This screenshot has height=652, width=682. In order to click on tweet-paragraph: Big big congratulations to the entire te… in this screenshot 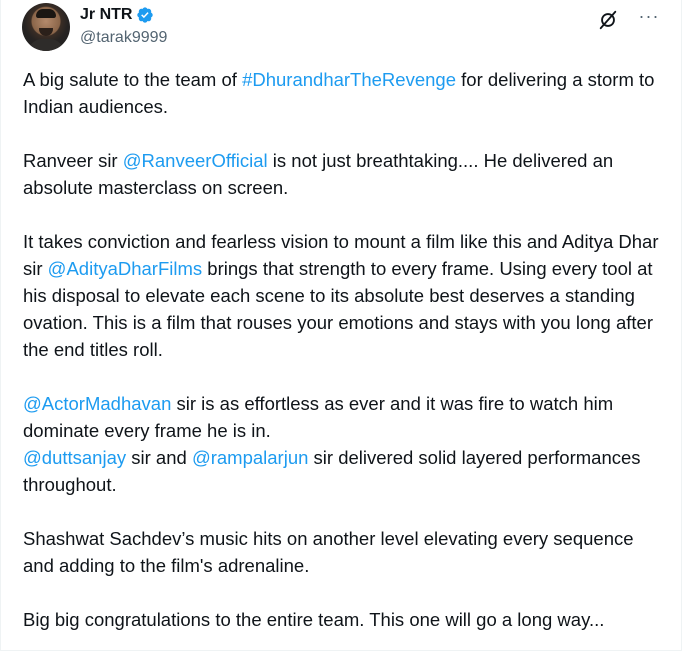, I will do `click(344, 619)`.